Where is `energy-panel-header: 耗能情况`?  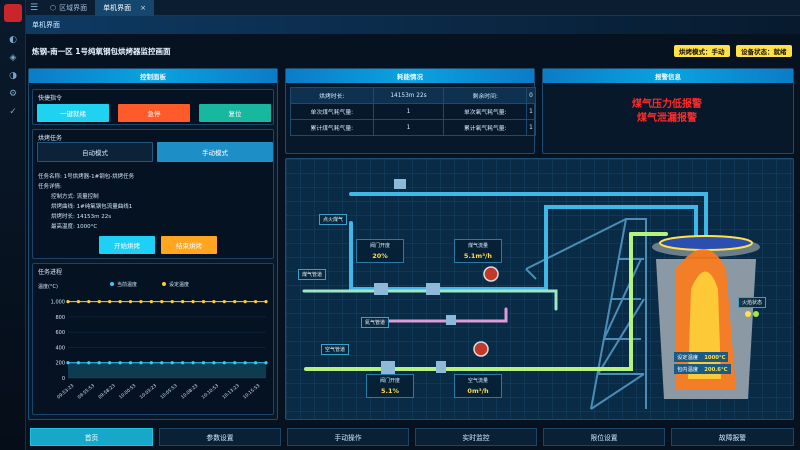 energy-panel-header: 耗能情况 is located at coordinates (410, 76).